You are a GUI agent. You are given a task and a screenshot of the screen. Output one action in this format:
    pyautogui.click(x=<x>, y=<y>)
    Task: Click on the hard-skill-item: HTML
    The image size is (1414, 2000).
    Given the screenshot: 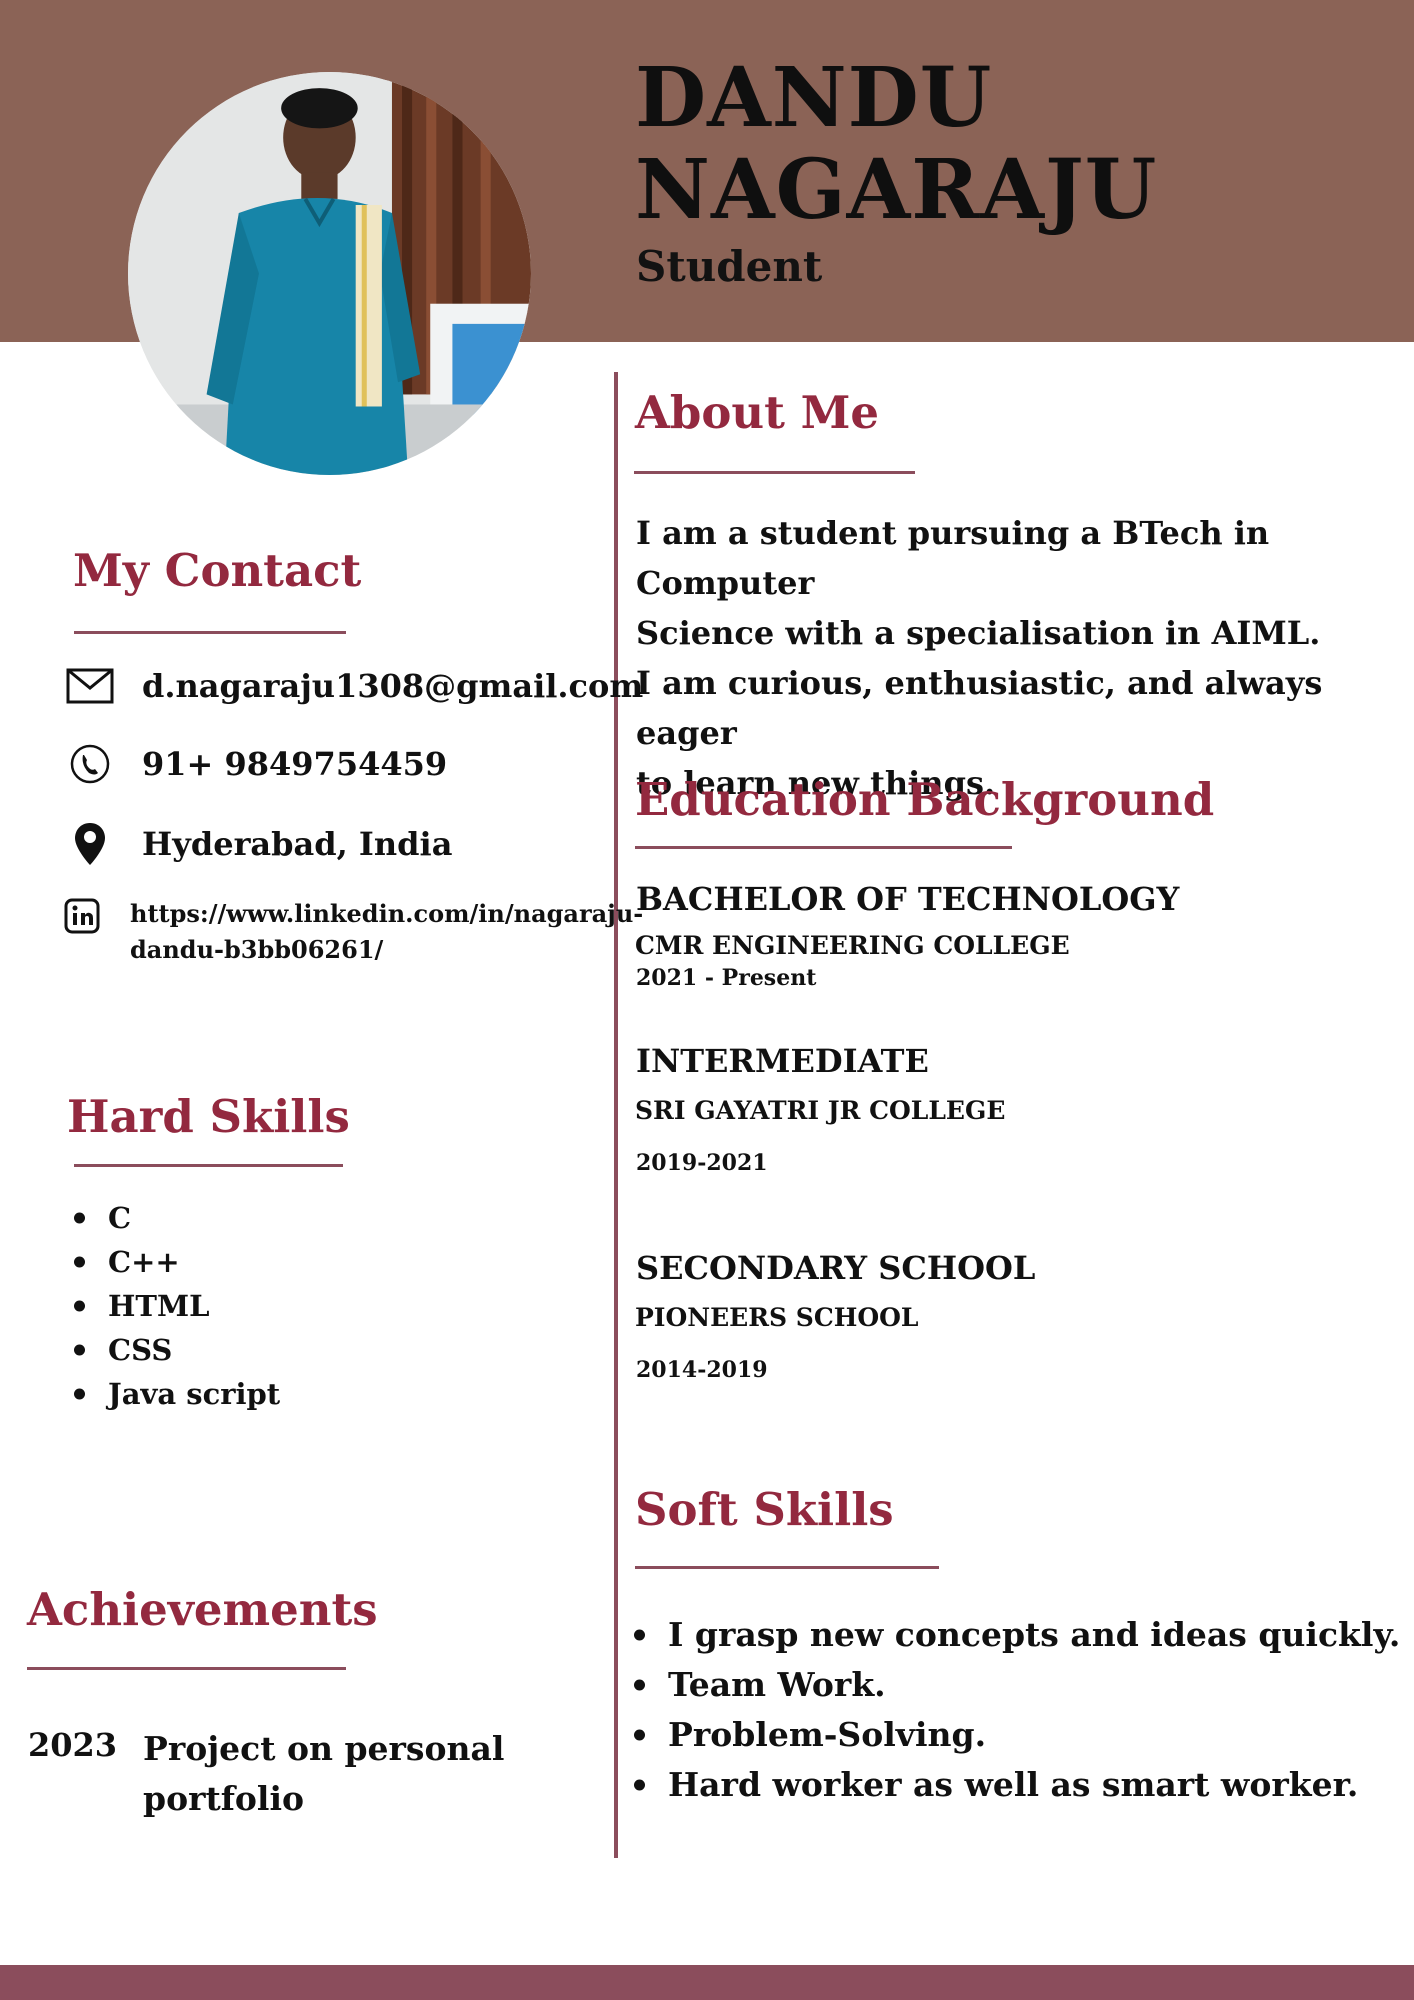 What is the action you would take?
    pyautogui.click(x=194, y=1306)
    